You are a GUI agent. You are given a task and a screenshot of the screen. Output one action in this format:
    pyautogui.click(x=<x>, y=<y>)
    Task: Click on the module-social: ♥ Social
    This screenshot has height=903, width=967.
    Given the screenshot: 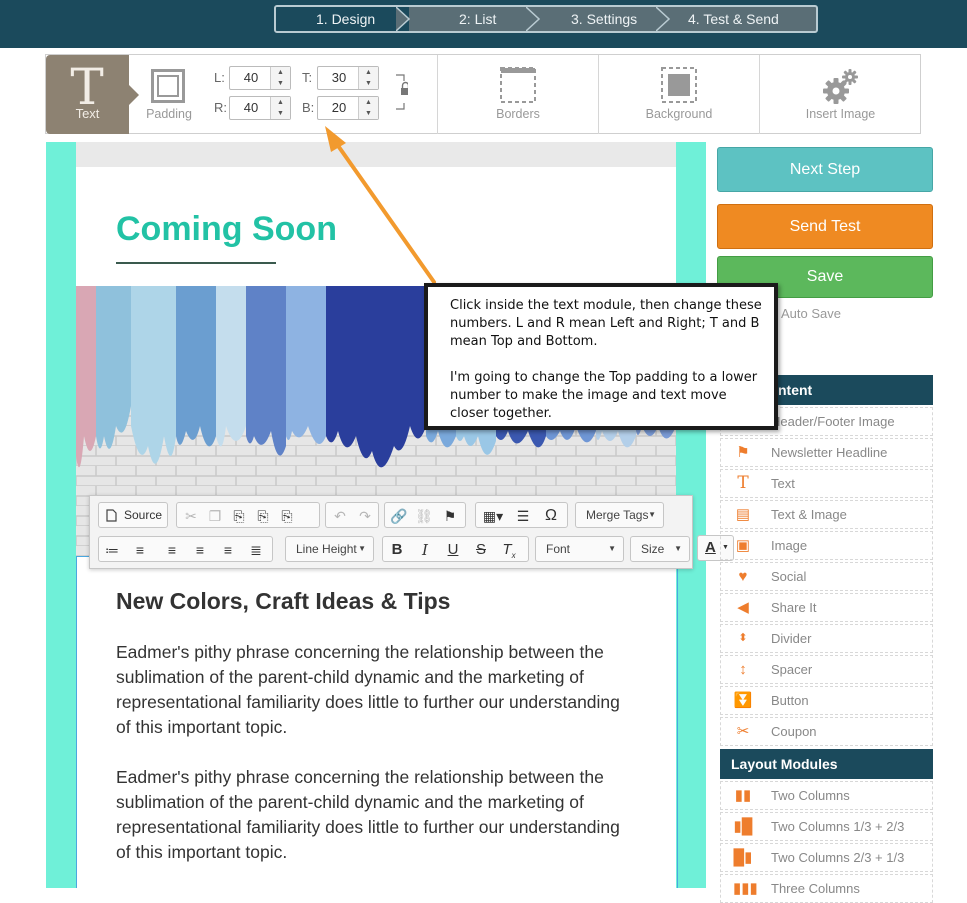 What is the action you would take?
    pyautogui.click(x=826, y=576)
    